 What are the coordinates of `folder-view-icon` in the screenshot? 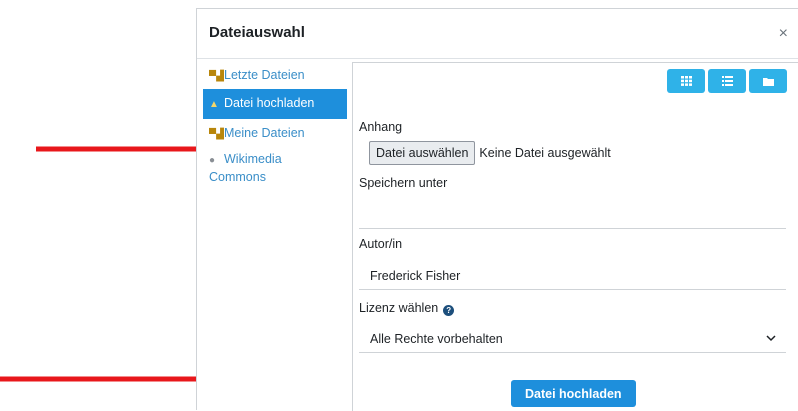 It's located at (768, 81).